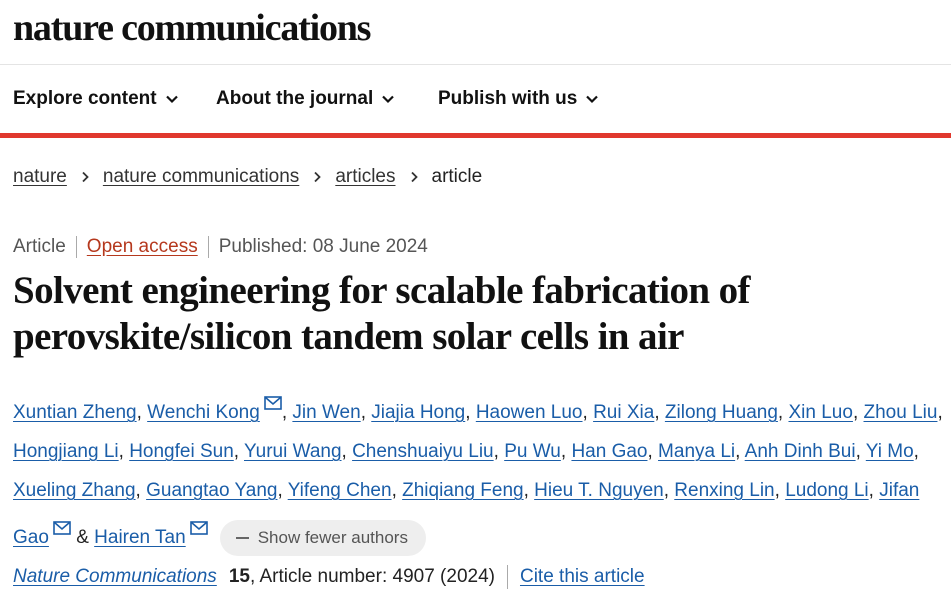 The image size is (951, 600). Describe the element at coordinates (340, 490) in the screenshot. I see `author-link: Yifeng Chen` at that location.